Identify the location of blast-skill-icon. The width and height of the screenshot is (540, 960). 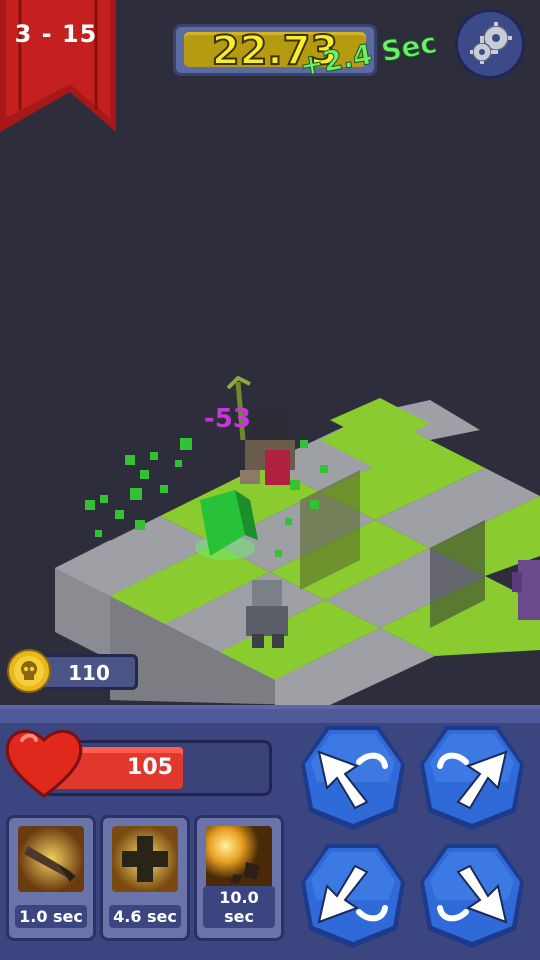
(239, 859).